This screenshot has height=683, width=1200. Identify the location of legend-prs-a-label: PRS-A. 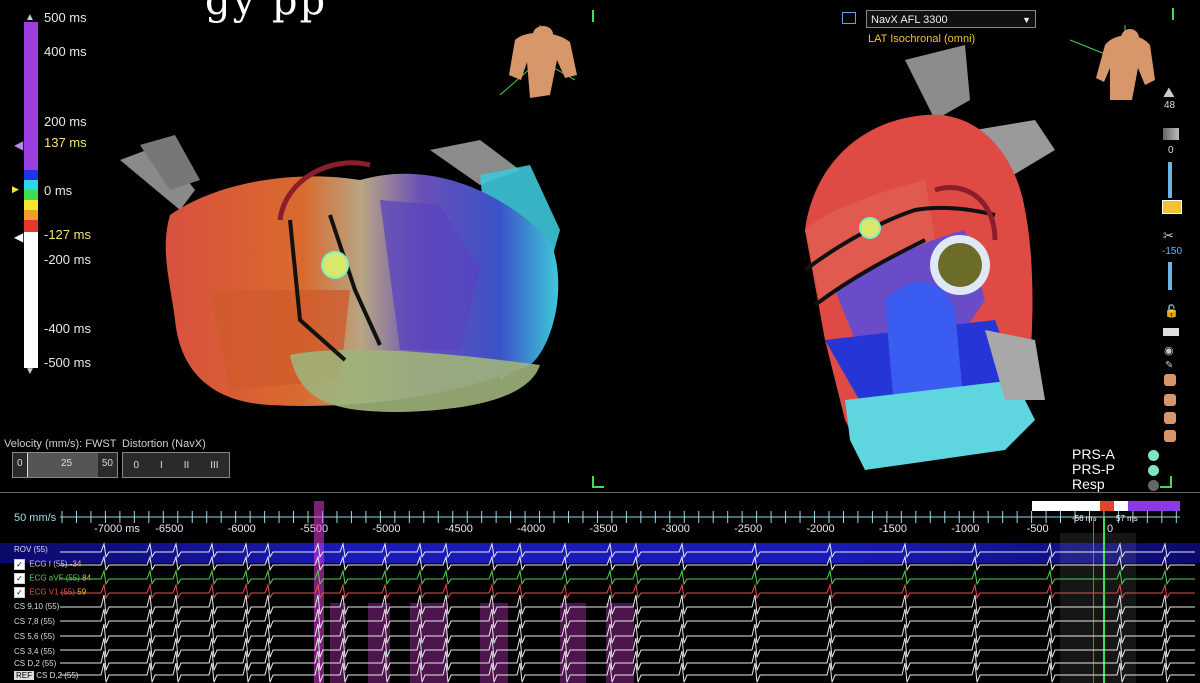
(1093, 454).